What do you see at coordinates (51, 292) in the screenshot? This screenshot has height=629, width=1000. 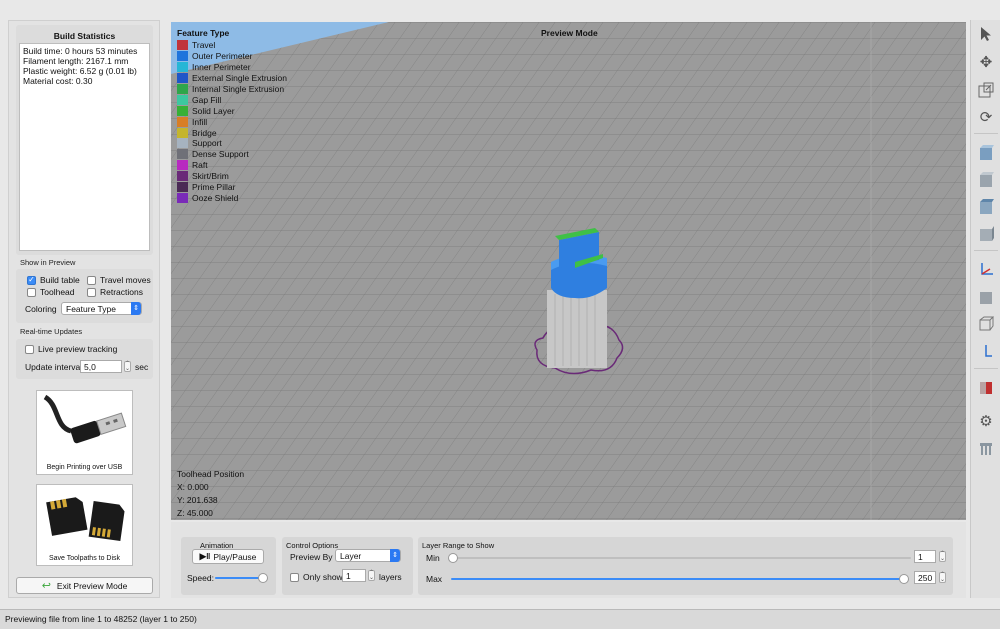 I see `toolhead-checkbox: Toolhead` at bounding box center [51, 292].